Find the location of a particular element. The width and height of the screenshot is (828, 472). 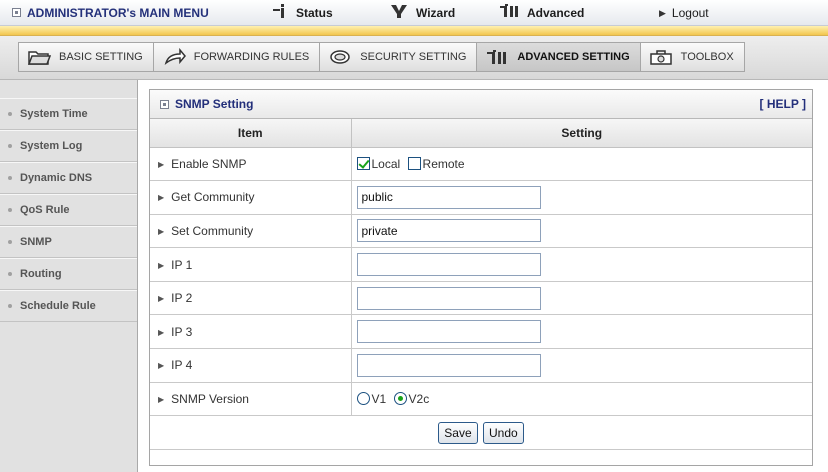

column-header-setting: Setting is located at coordinates (581, 133).